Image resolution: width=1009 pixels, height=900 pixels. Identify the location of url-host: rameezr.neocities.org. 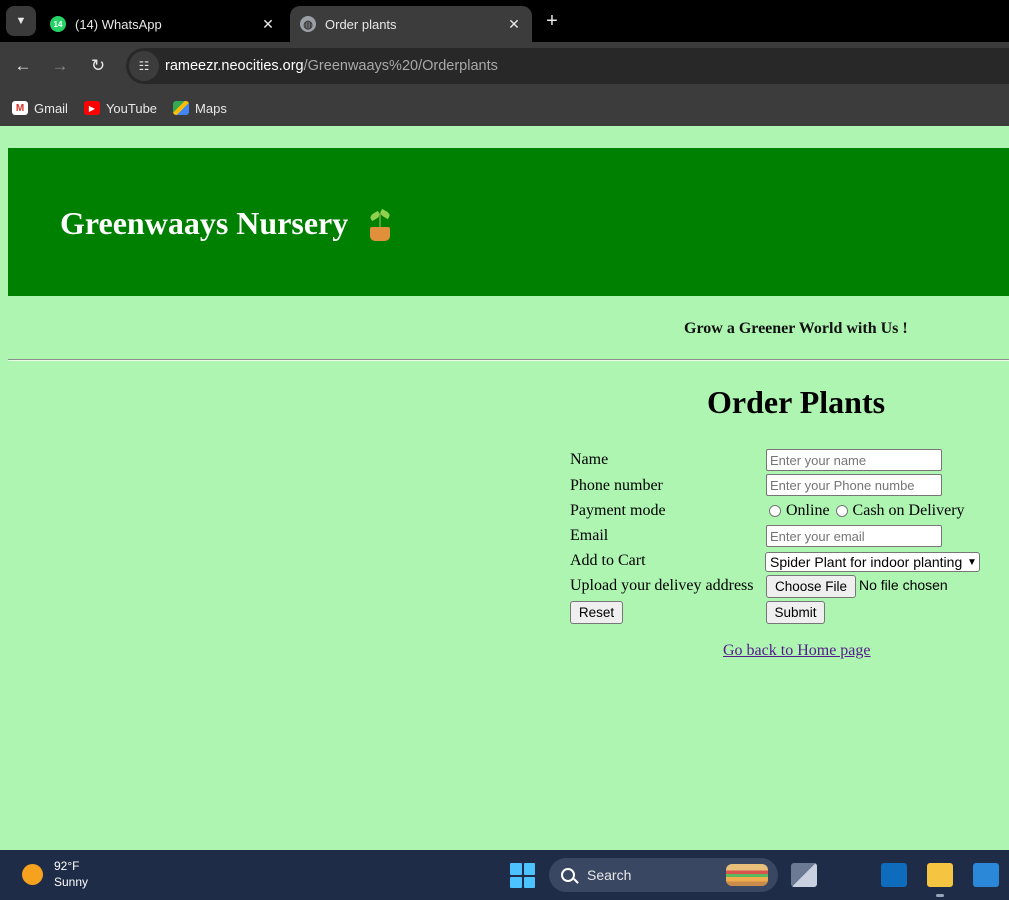
(234, 66).